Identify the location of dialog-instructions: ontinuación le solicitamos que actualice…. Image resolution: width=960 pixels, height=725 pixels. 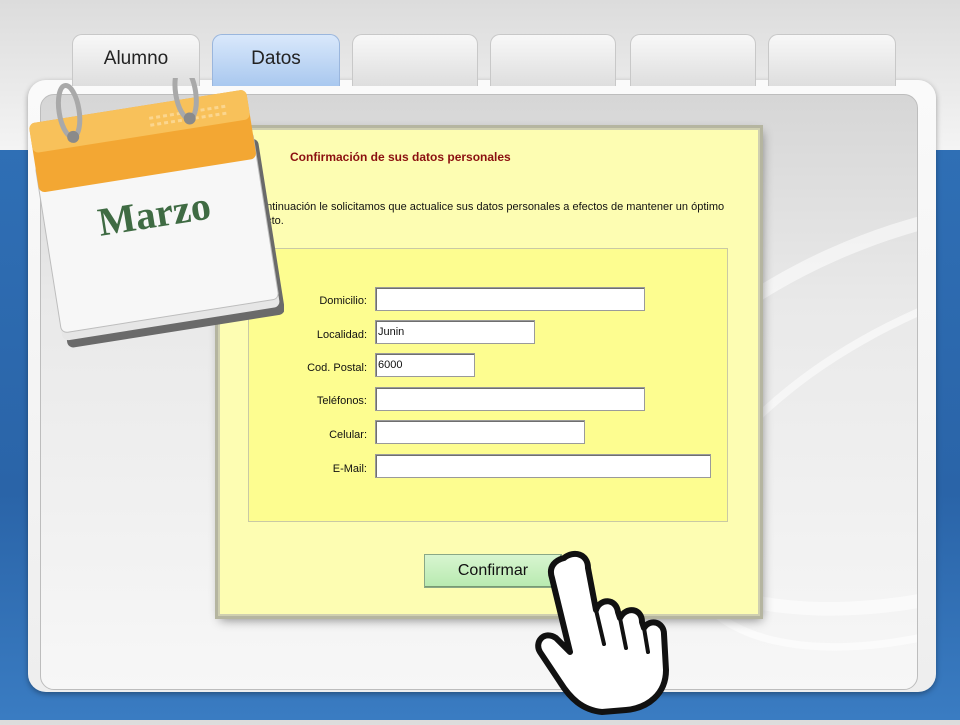
(505, 214).